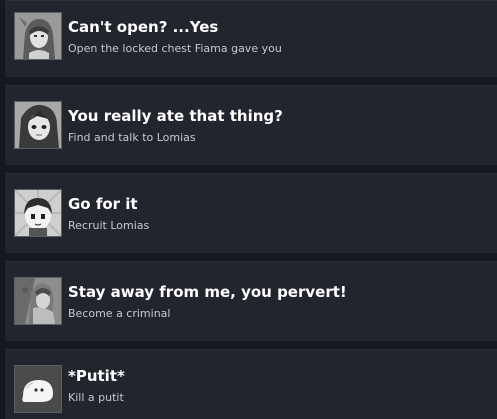 This screenshot has height=419, width=497. What do you see at coordinates (175, 48) in the screenshot?
I see `achievement-description: Open the locked chest Fiama gave you` at bounding box center [175, 48].